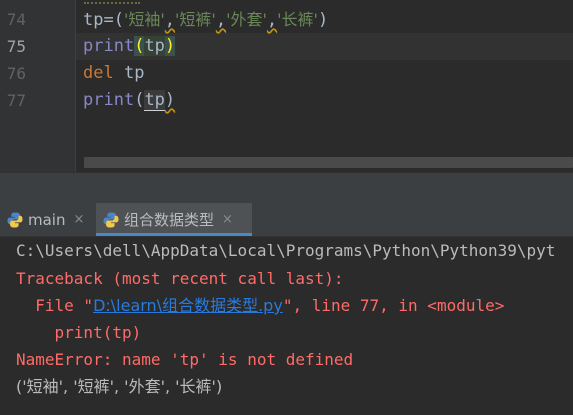  What do you see at coordinates (119, 386) in the screenshot?
I see `program-output: ('短袖', '短裤', '外套', '长裤')` at bounding box center [119, 386].